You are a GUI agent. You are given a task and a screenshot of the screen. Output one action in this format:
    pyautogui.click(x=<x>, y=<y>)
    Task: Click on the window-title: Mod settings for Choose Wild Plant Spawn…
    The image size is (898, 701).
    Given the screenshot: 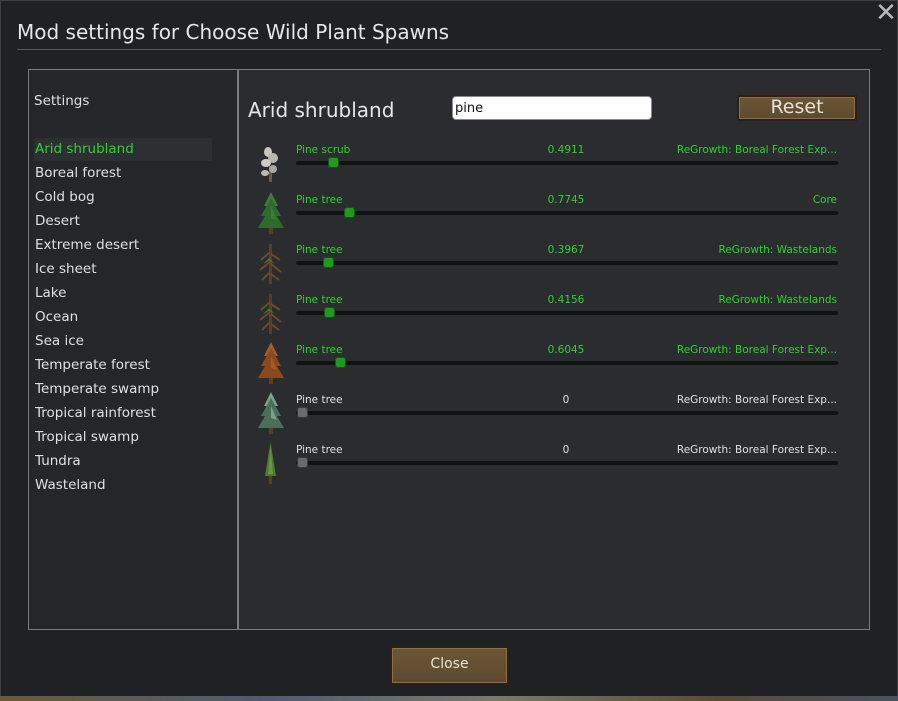 What is the action you would take?
    pyautogui.click(x=233, y=32)
    